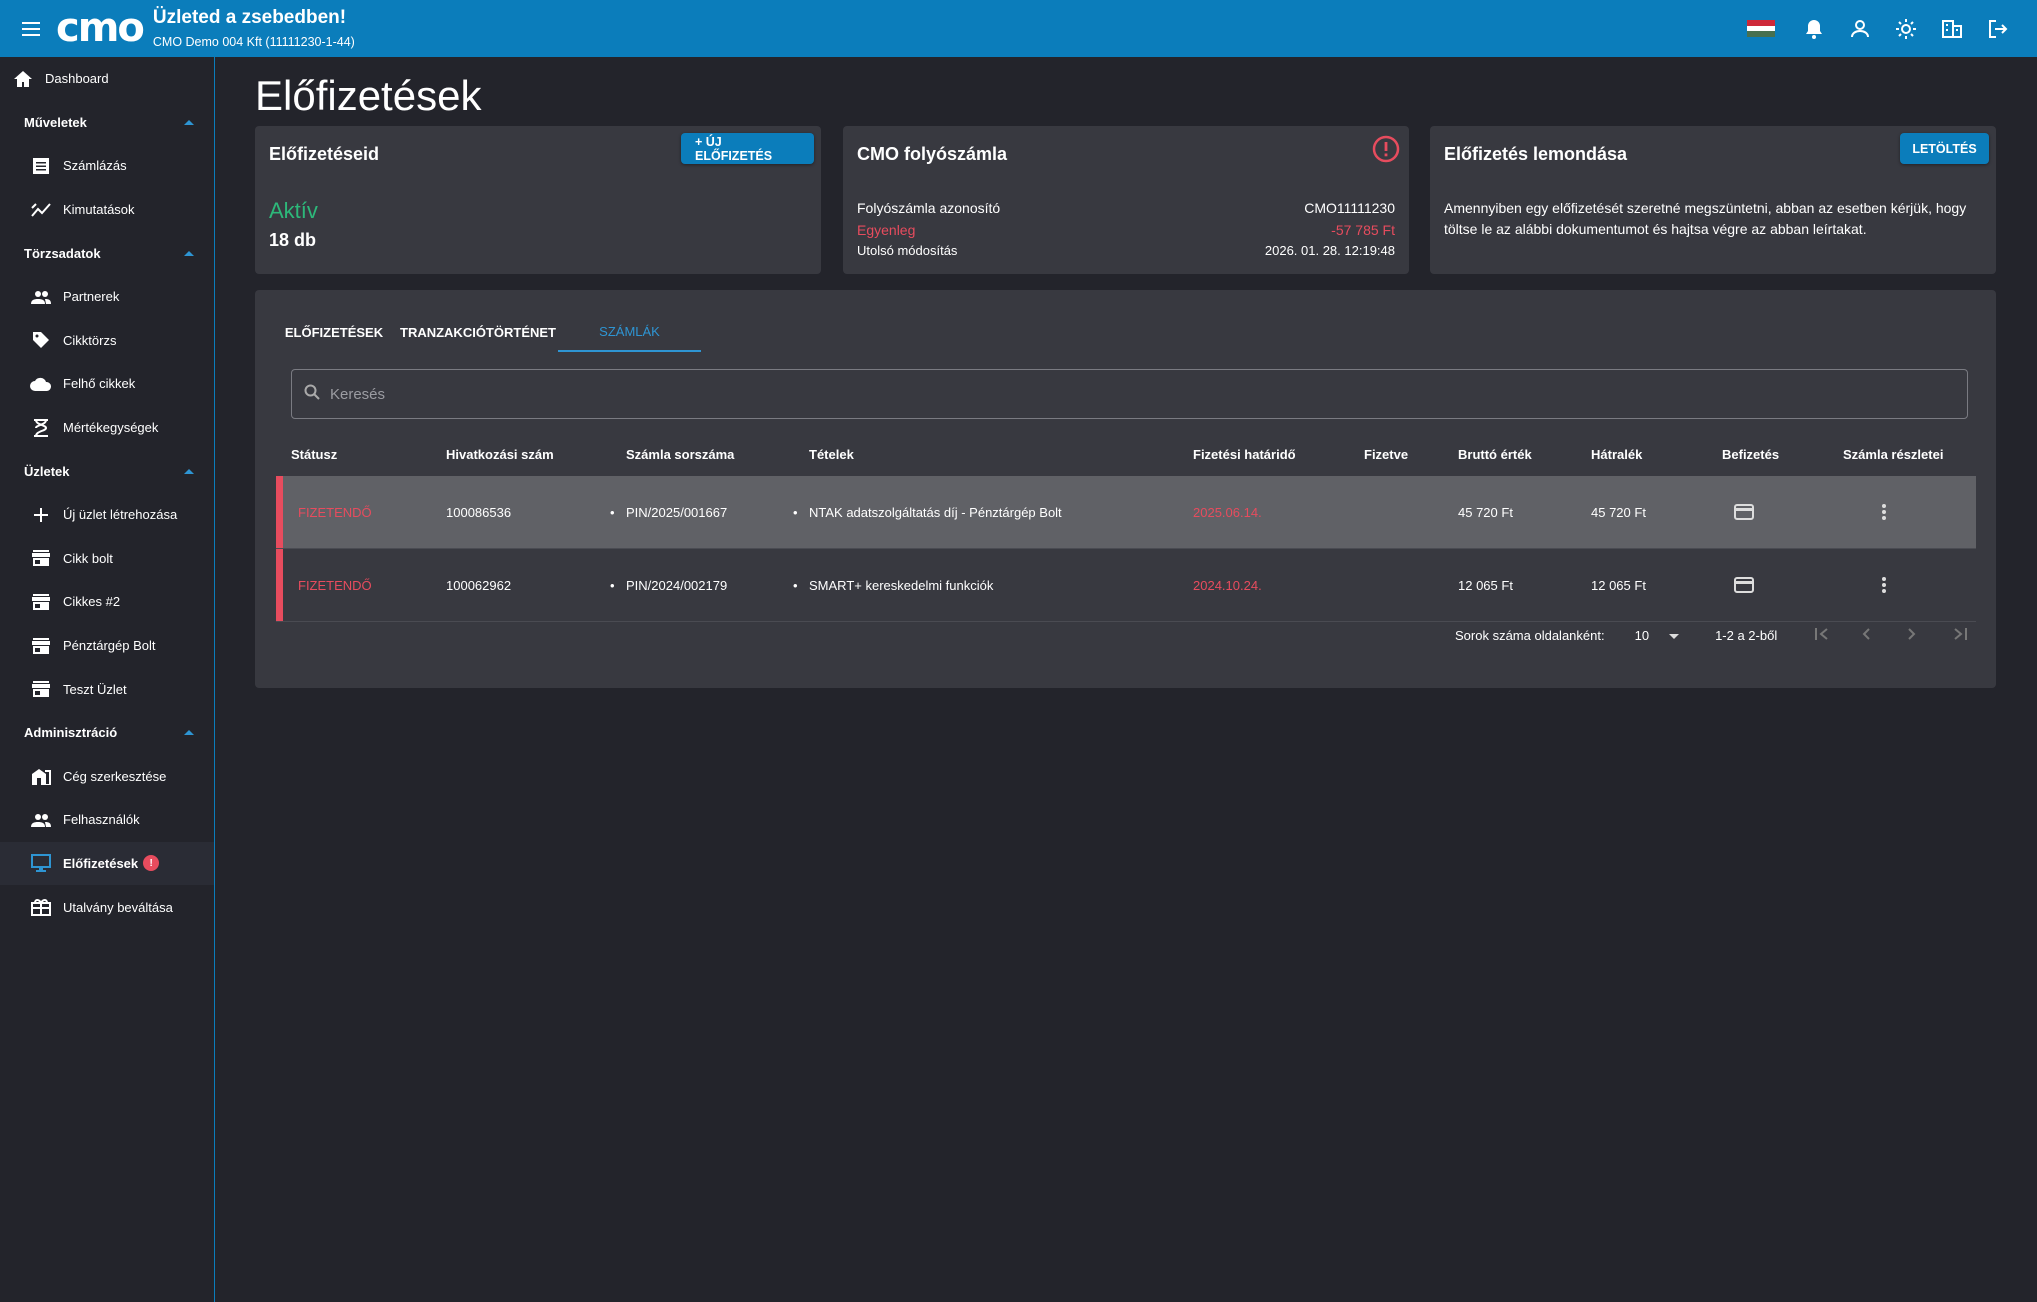 The width and height of the screenshot is (2037, 1302). Describe the element at coordinates (479, 512) in the screenshot. I see `ref-cell: 100086536` at that location.